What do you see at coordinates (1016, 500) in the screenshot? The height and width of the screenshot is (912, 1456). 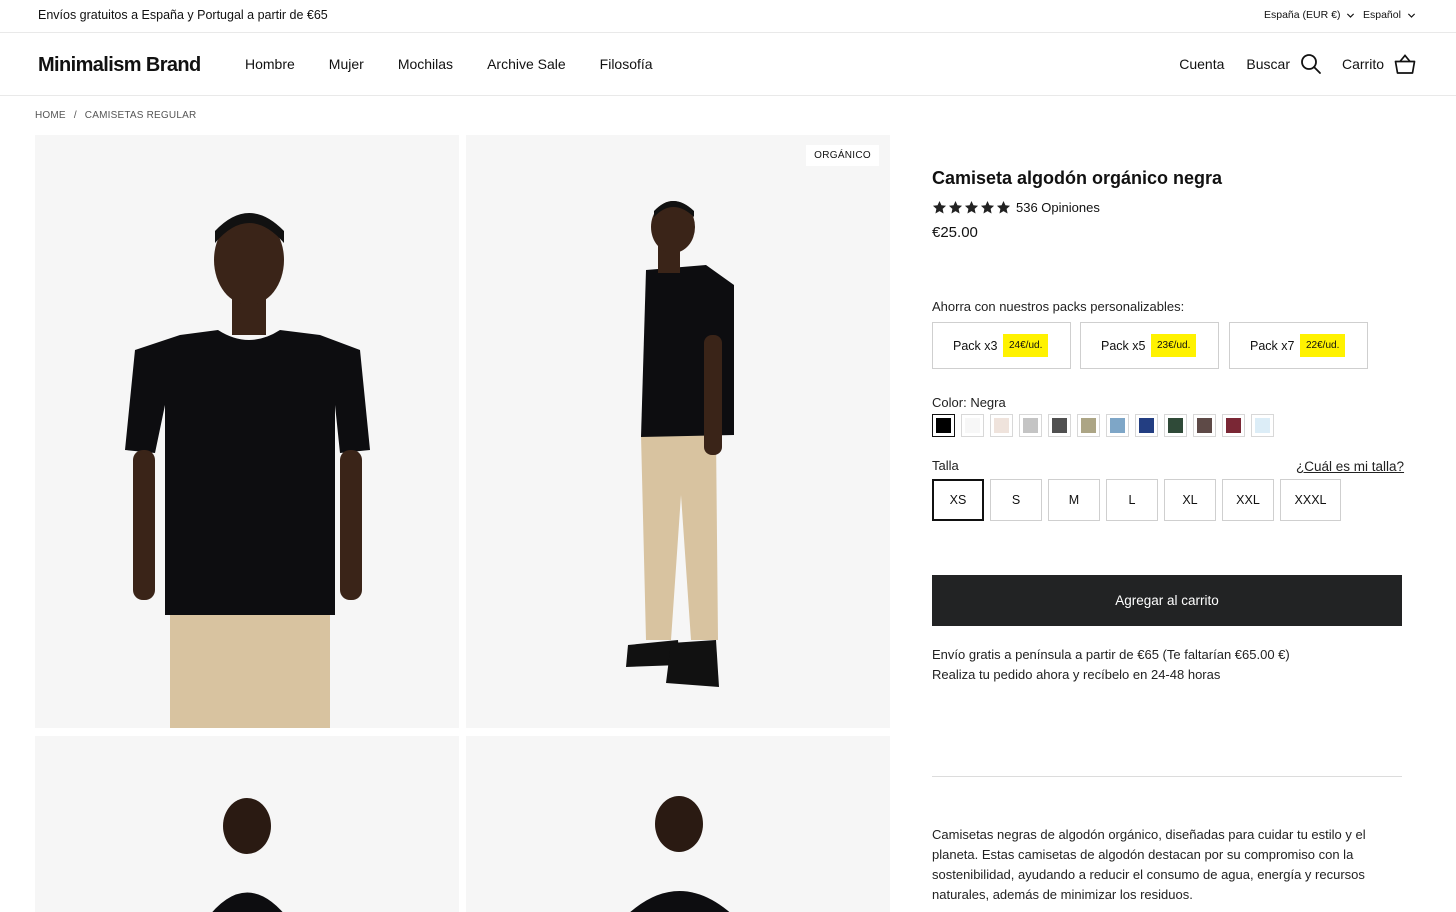 I see `size-option-s: S` at bounding box center [1016, 500].